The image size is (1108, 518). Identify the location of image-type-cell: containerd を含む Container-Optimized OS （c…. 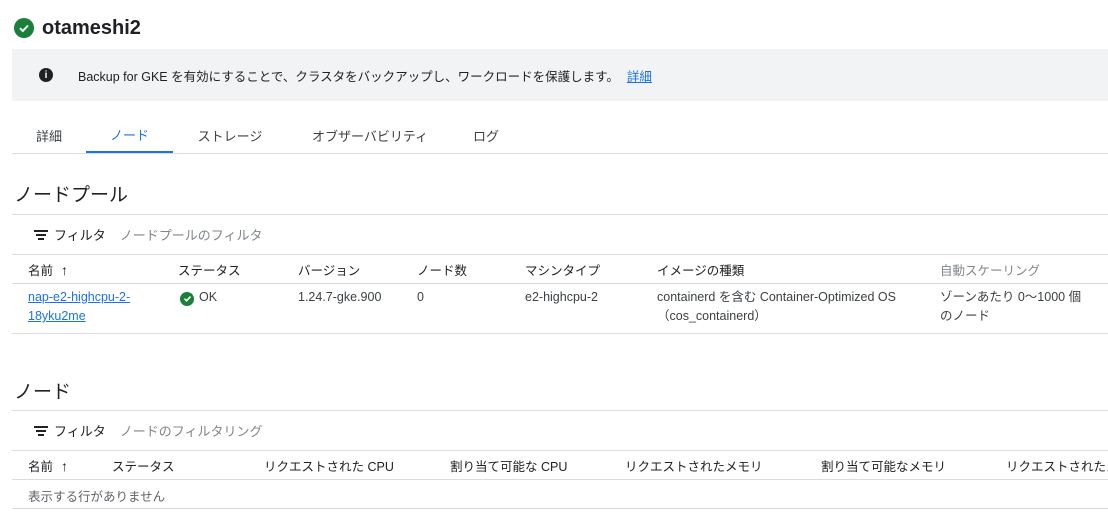
(776, 306).